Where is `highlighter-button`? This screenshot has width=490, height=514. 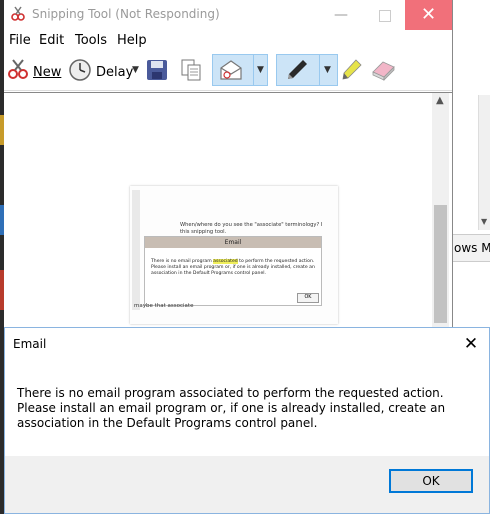
highlighter-button is located at coordinates (351, 70).